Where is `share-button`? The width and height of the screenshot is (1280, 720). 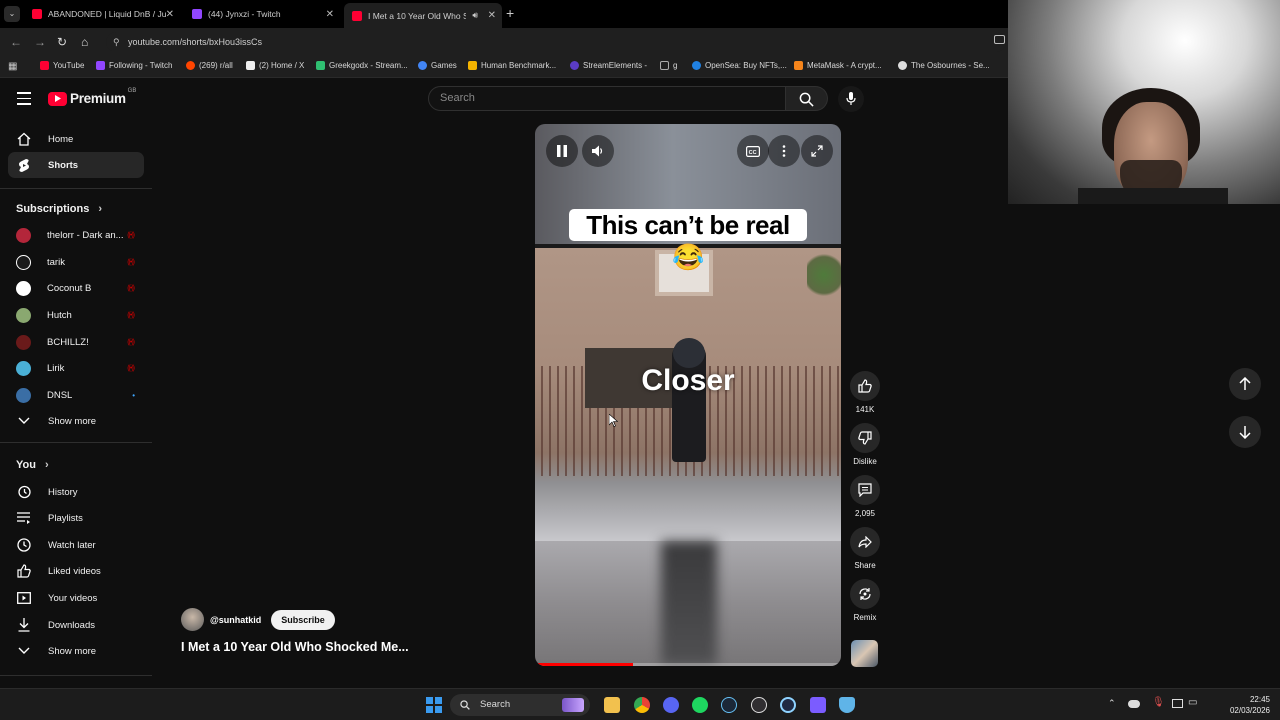 share-button is located at coordinates (865, 542).